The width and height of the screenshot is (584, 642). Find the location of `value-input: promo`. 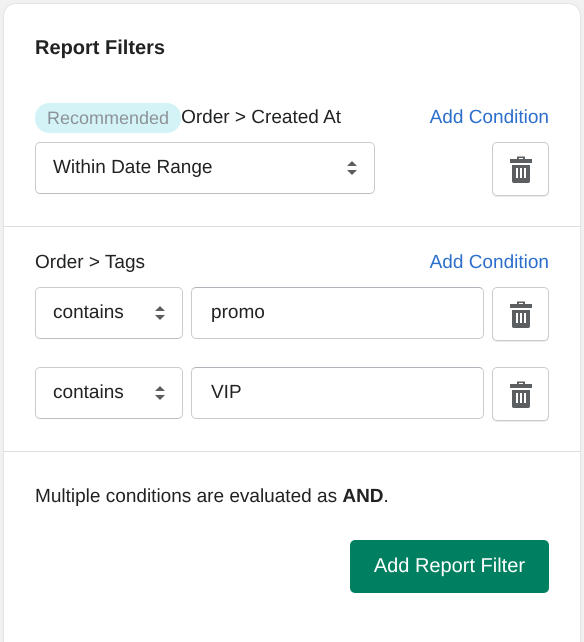

value-input: promo is located at coordinates (337, 313).